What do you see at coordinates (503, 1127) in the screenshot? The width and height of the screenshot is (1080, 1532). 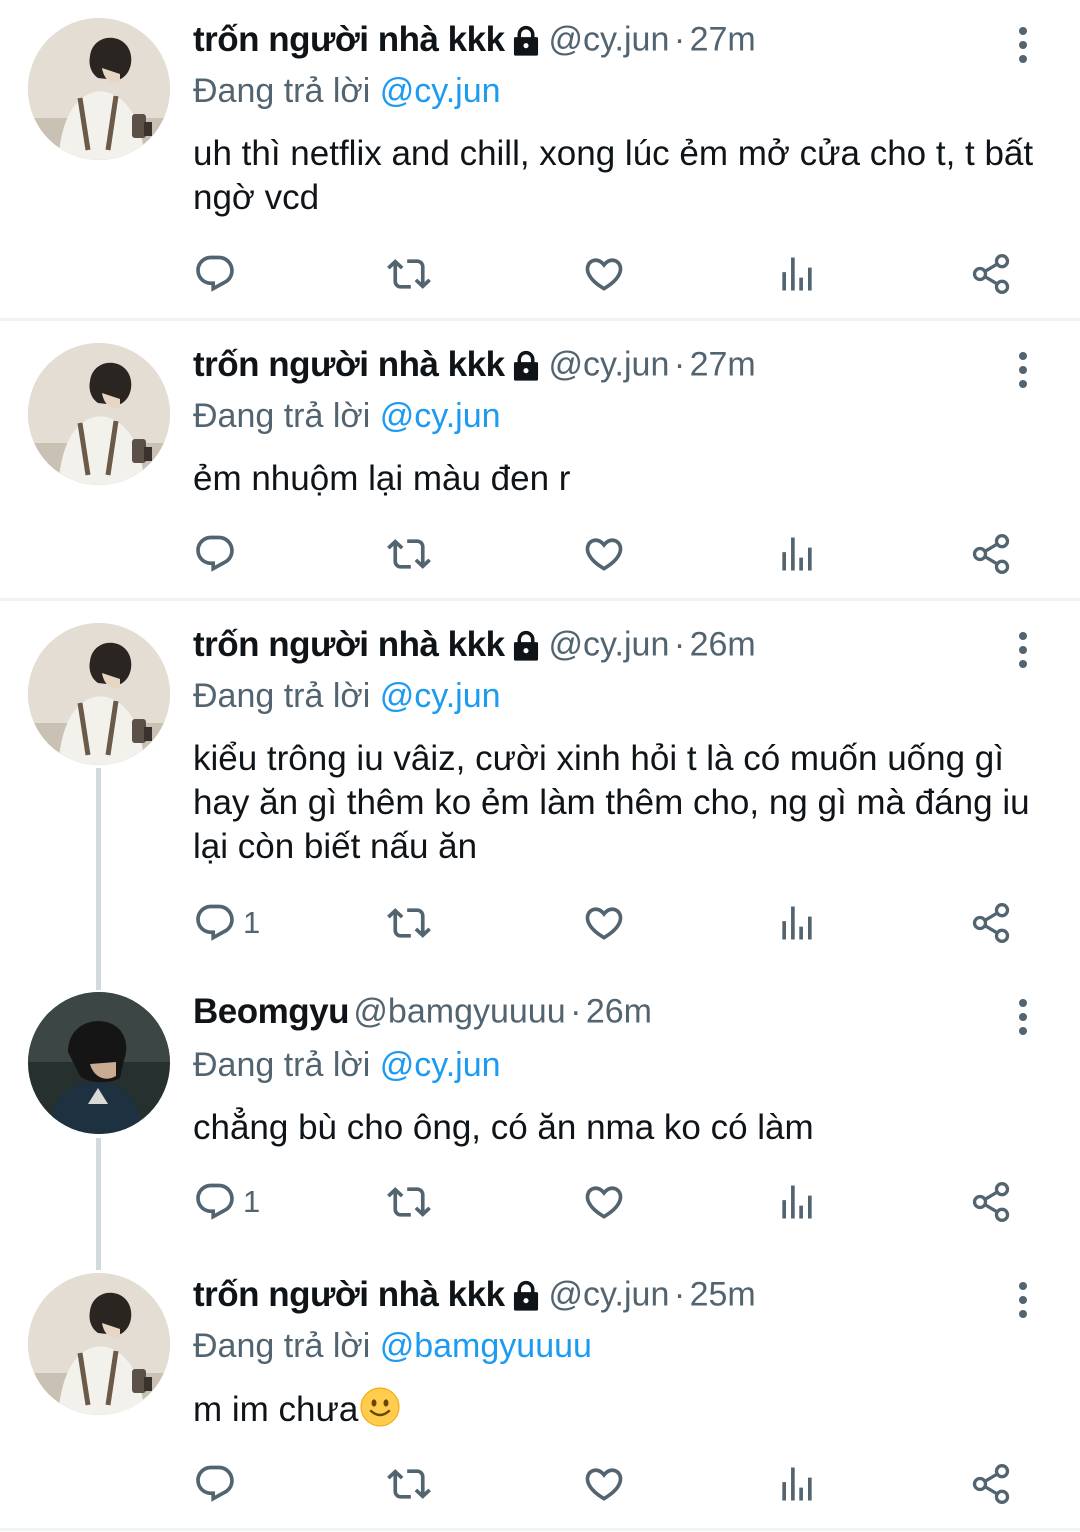 I see `tweet-text: chẳng bù cho ông, có ăn nma ko có làm` at bounding box center [503, 1127].